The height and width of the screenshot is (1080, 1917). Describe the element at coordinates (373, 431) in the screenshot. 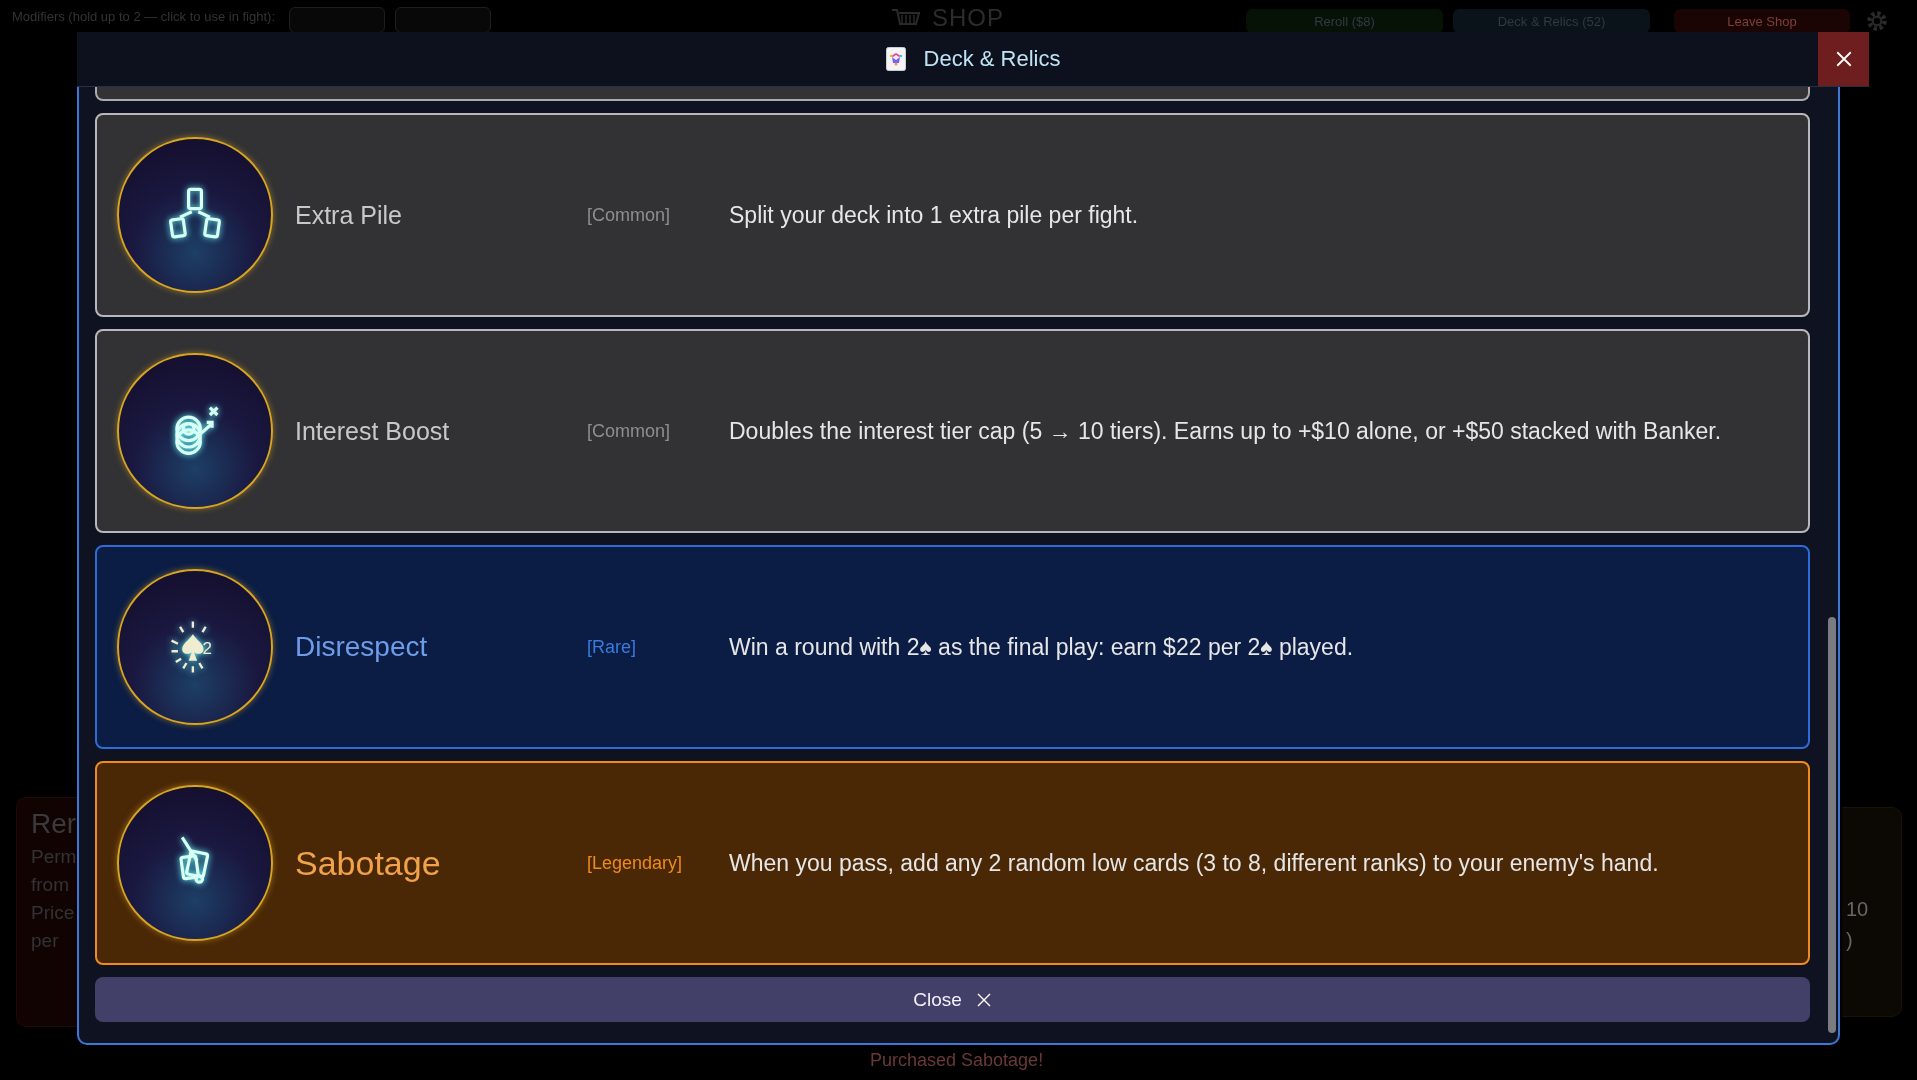

I see `relic-name: Interest Boost` at that location.